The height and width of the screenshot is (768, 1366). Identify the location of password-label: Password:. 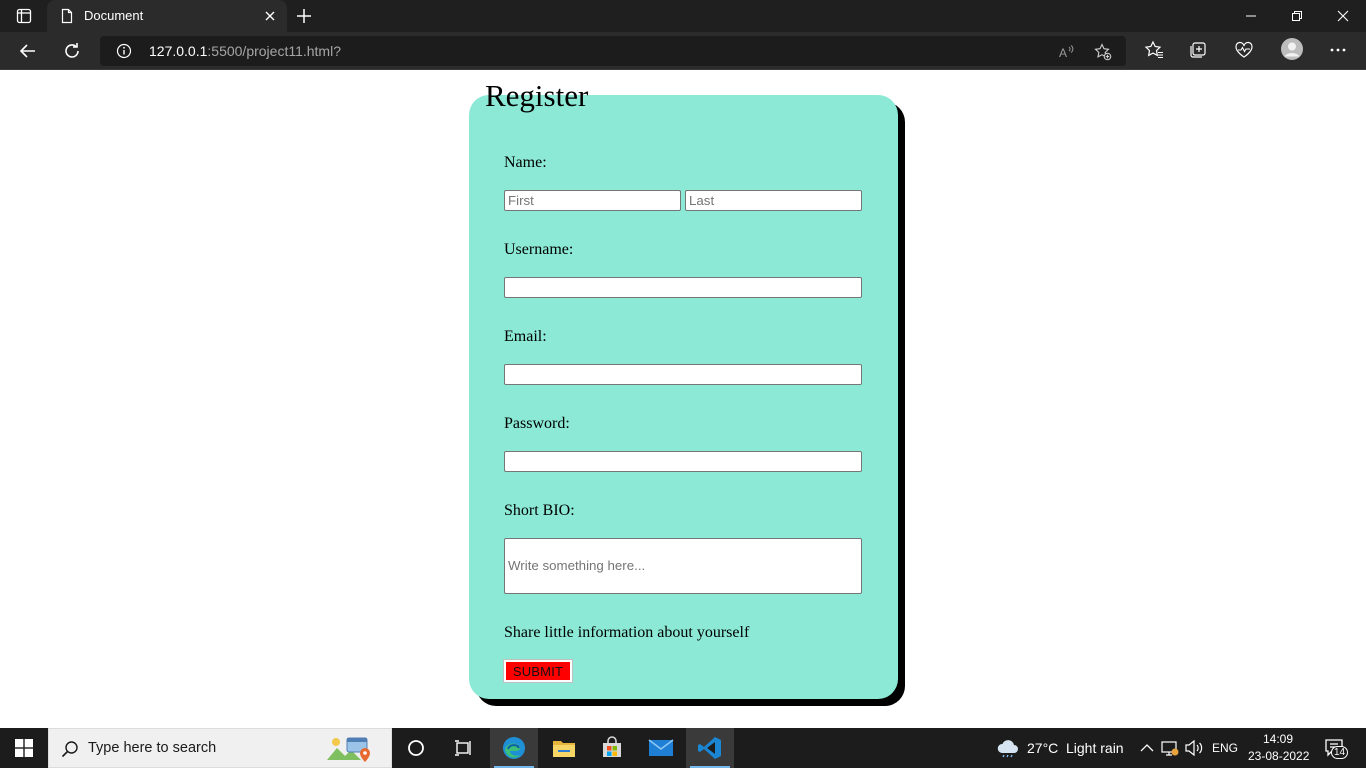
(537, 423).